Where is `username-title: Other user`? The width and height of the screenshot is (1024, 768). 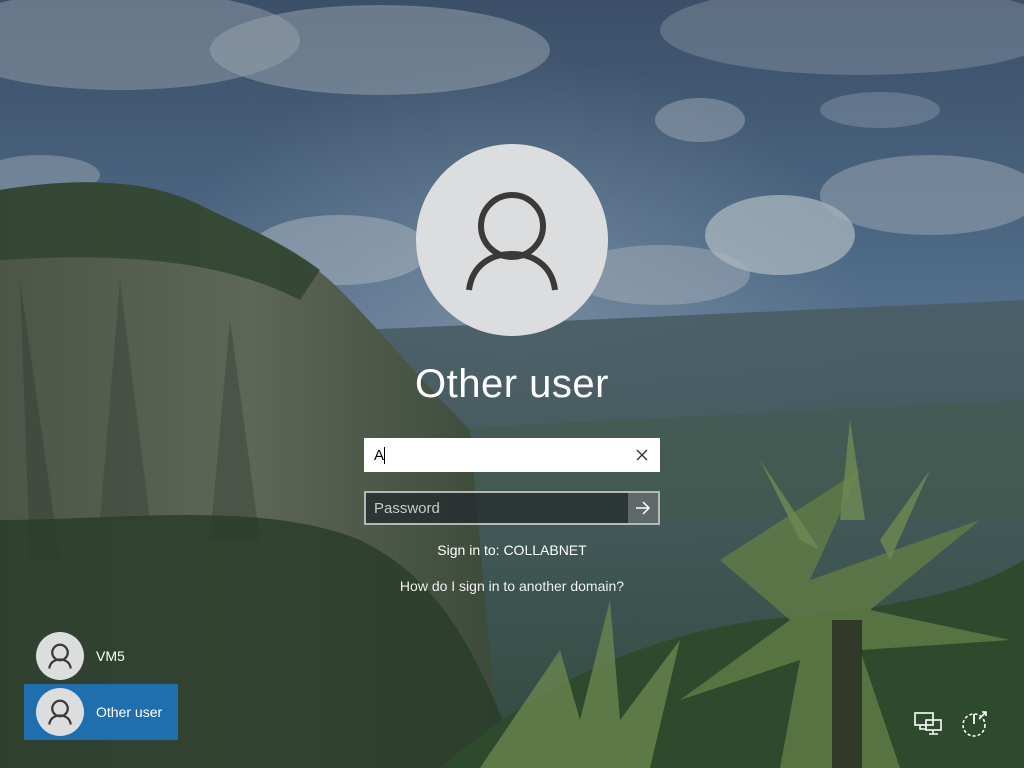
username-title: Other user is located at coordinates (512, 384).